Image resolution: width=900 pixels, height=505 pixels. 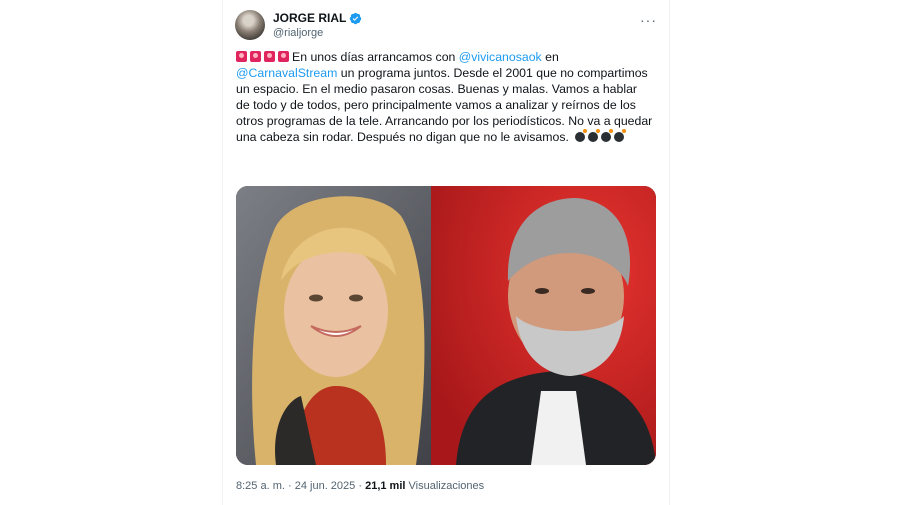 What do you see at coordinates (286, 73) in the screenshot?
I see `mention-link-carnavalstream: @CarnavalStream` at bounding box center [286, 73].